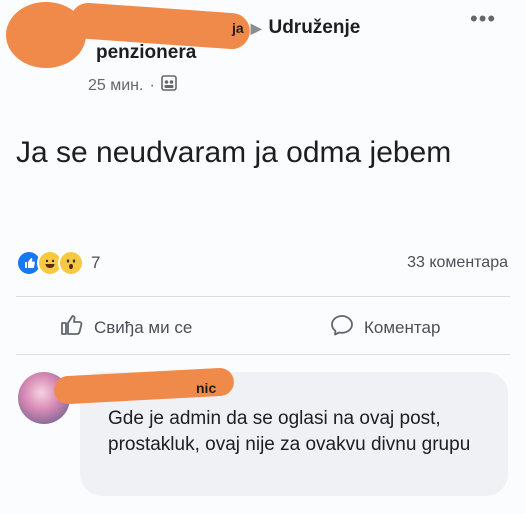 The image size is (526, 514). What do you see at coordinates (238, 28) in the screenshot?
I see `author-name-fragment: ja` at bounding box center [238, 28].